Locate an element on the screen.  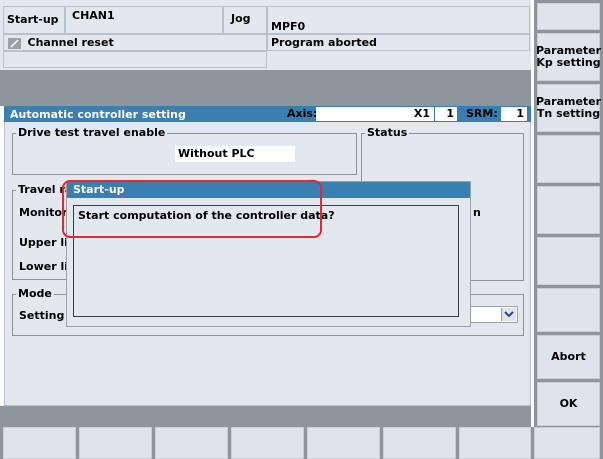
srm-value: 1 is located at coordinates (514, 114).